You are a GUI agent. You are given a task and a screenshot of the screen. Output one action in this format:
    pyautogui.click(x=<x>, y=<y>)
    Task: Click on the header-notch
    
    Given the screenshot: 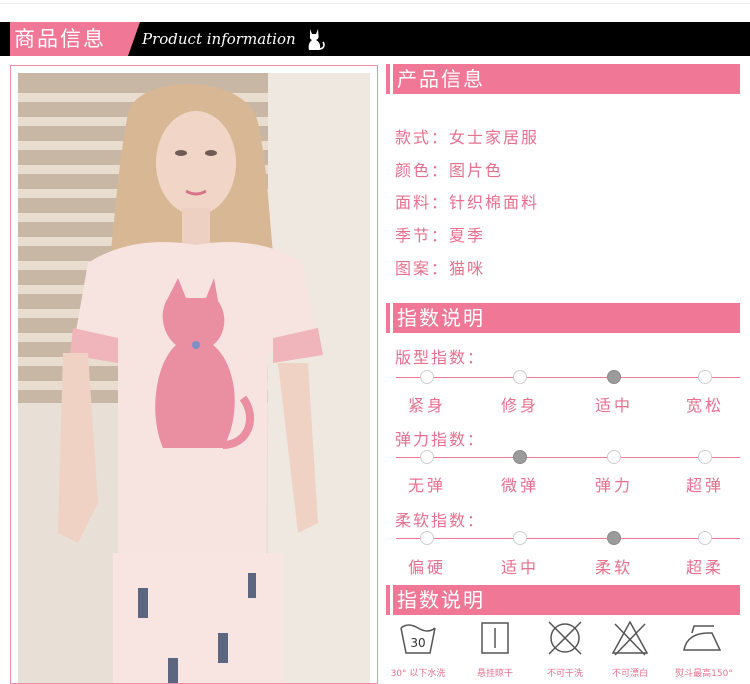 What is the action you would take?
    pyautogui.click(x=134, y=39)
    